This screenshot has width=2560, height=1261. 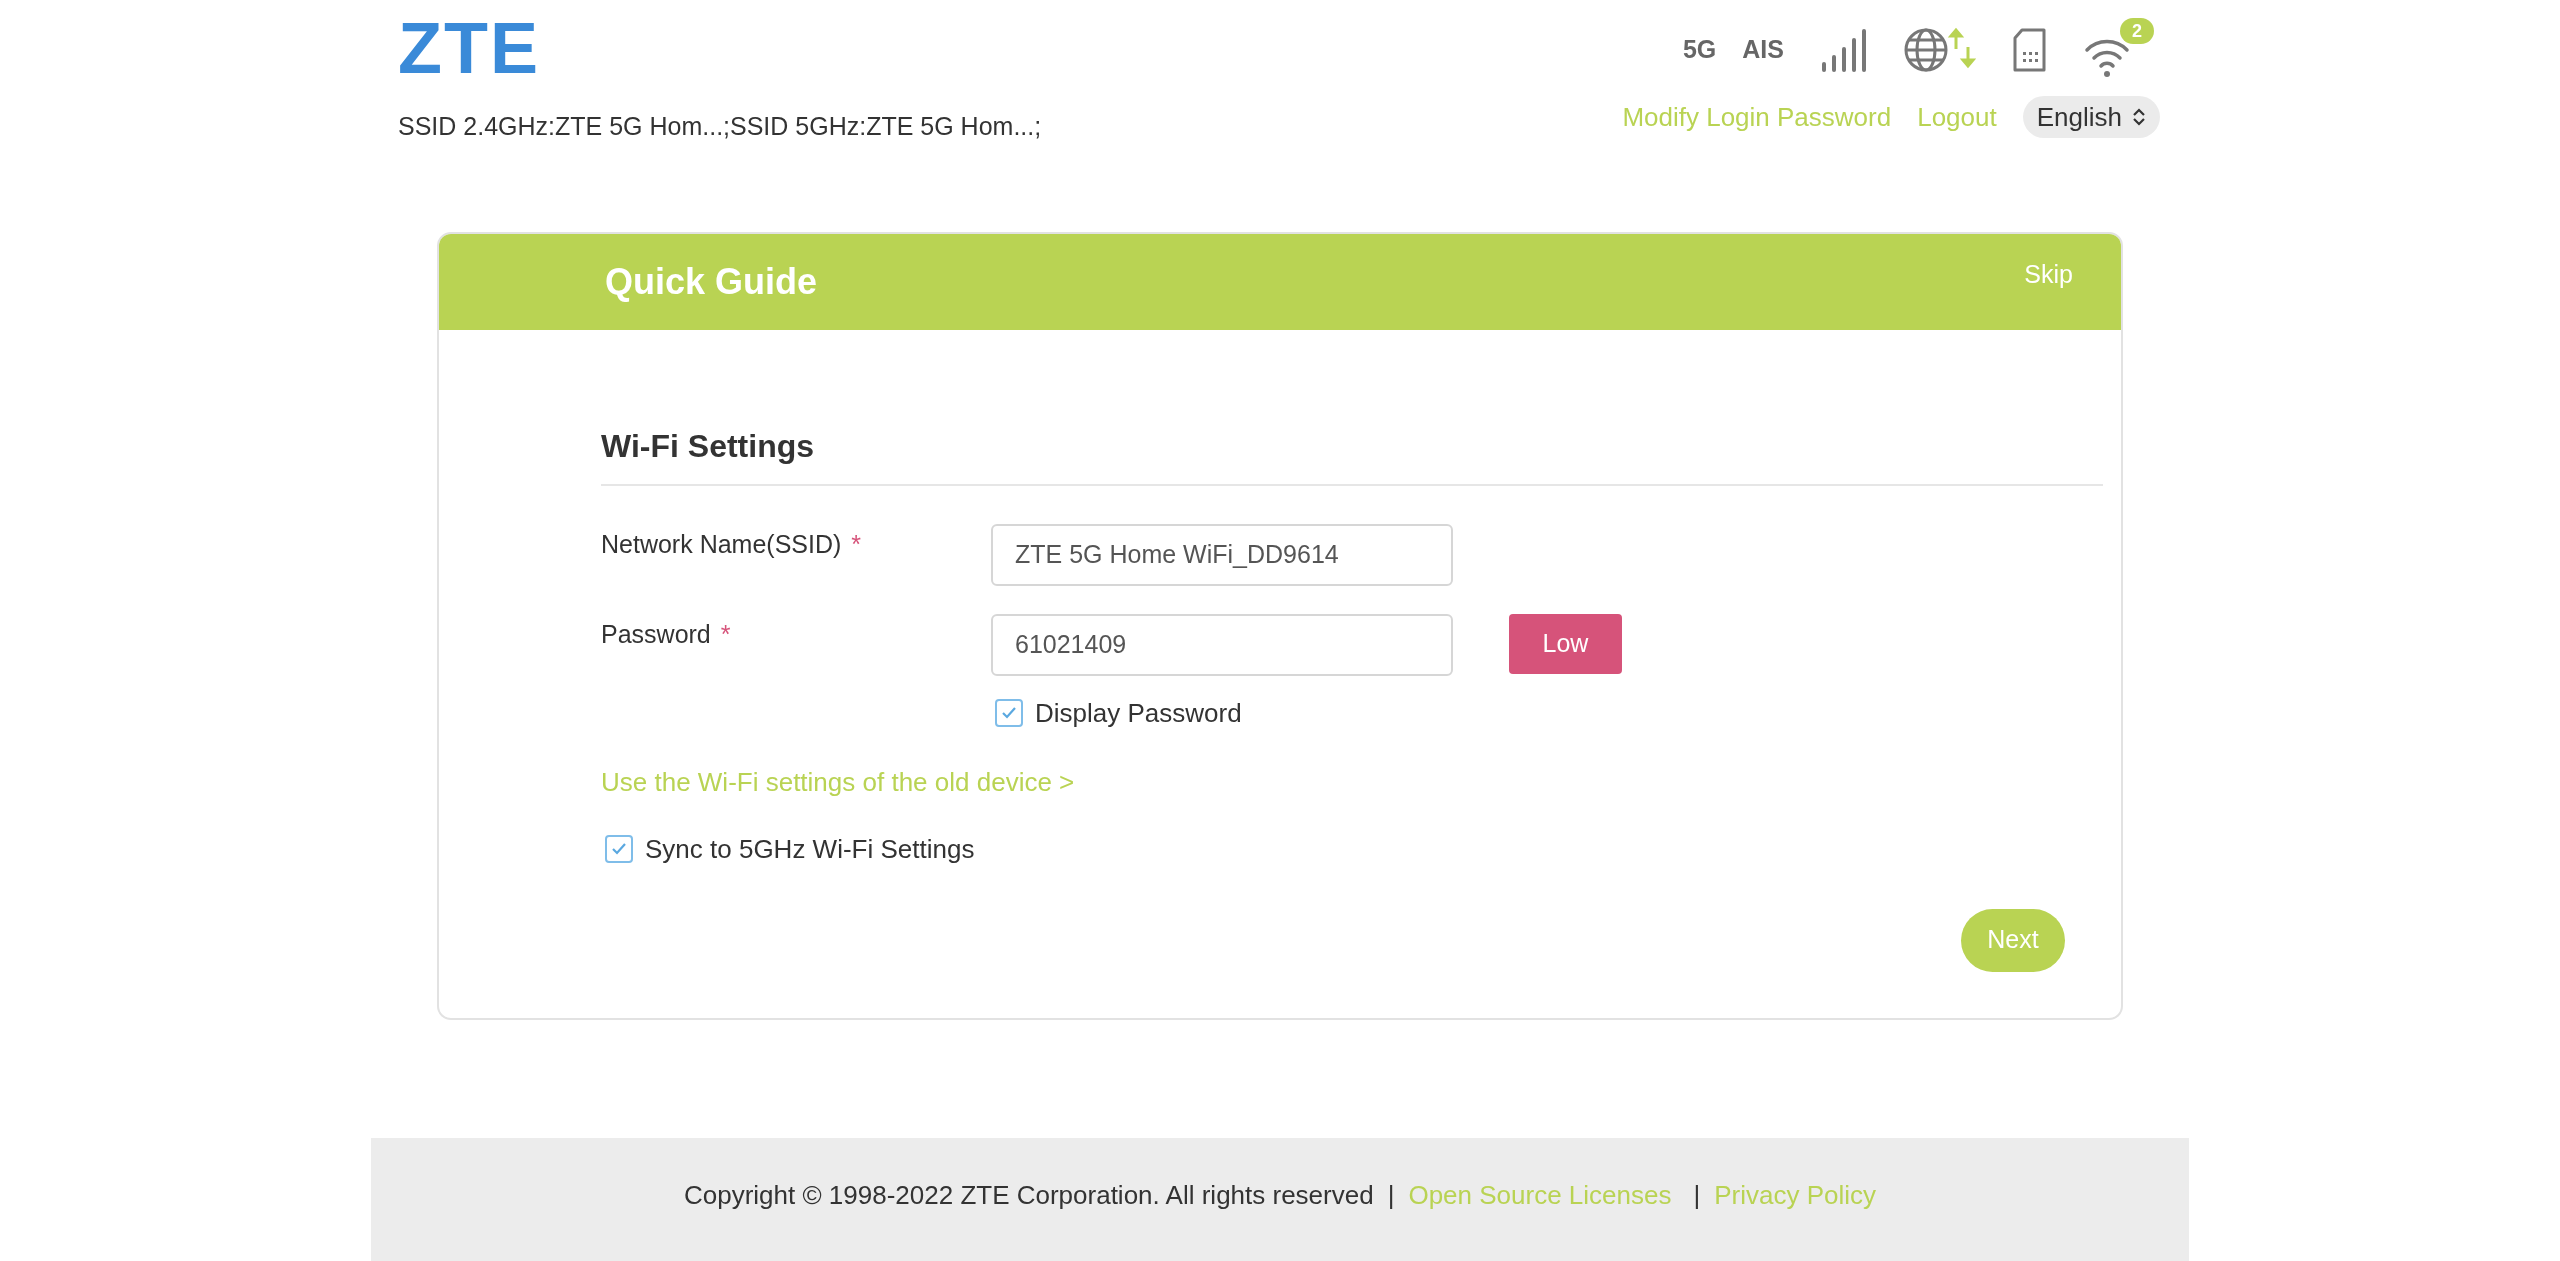 I want to click on text-field: ZTE 5G Home WiFi_DD9614, so click(x=1222, y=554).